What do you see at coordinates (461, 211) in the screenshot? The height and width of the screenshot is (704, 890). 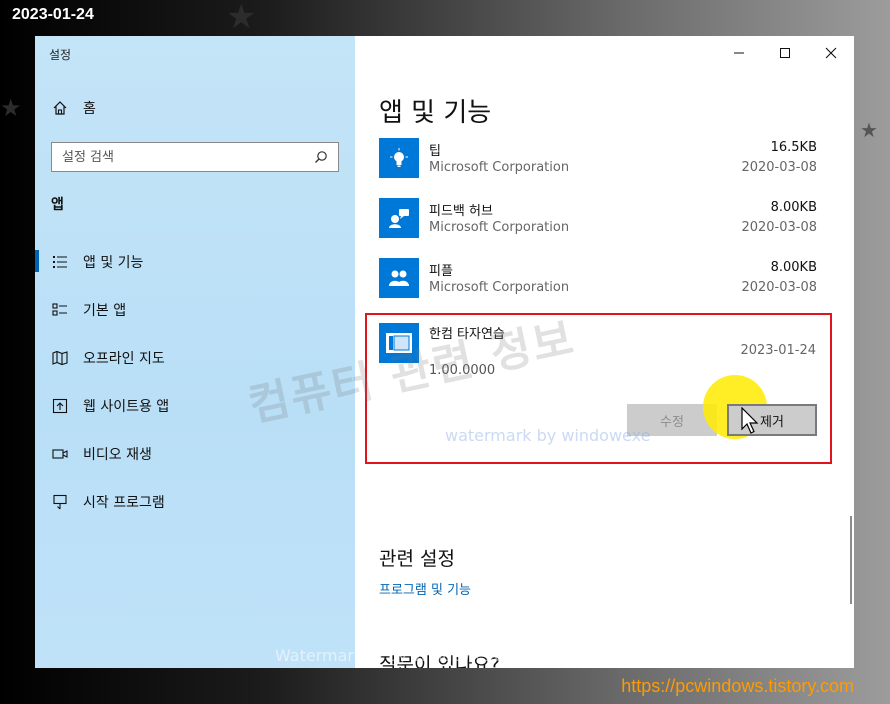 I see `app-name: 피드백 허브` at bounding box center [461, 211].